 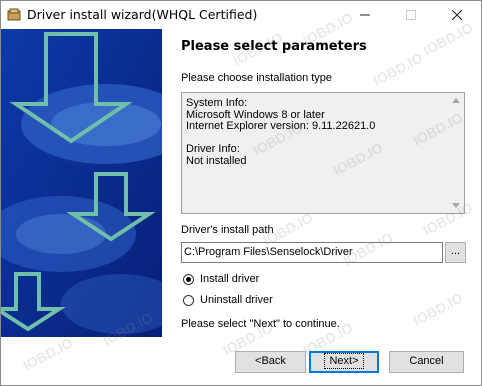 What do you see at coordinates (227, 230) in the screenshot?
I see `install-path-label: Driver's install path` at bounding box center [227, 230].